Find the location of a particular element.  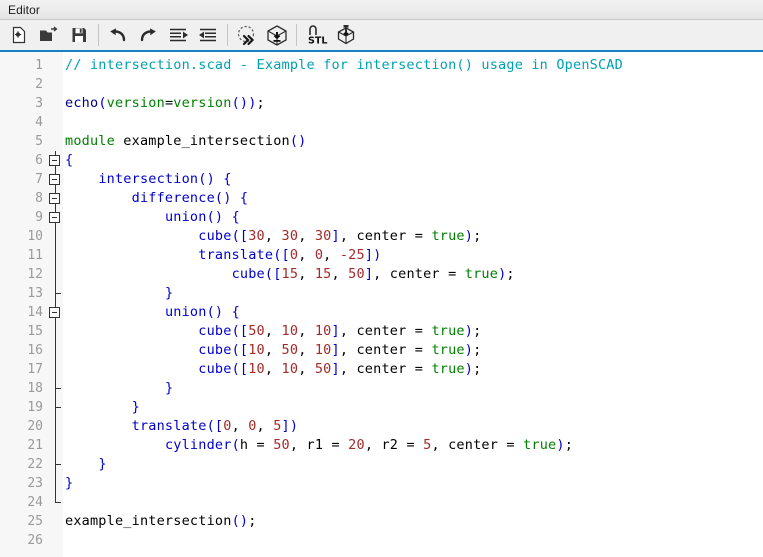

code-token-num: 50 is located at coordinates (323, 369).